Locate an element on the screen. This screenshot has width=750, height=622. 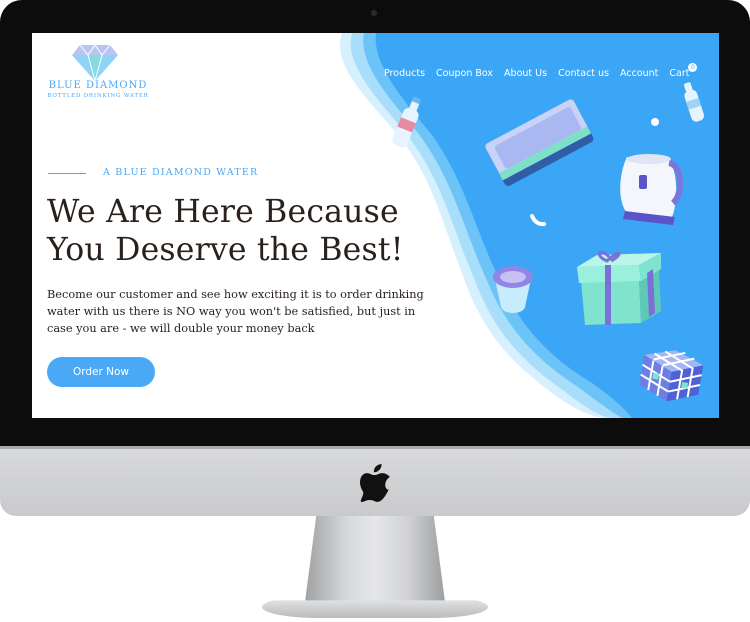
order-now-button: Order Now is located at coordinates (101, 372).